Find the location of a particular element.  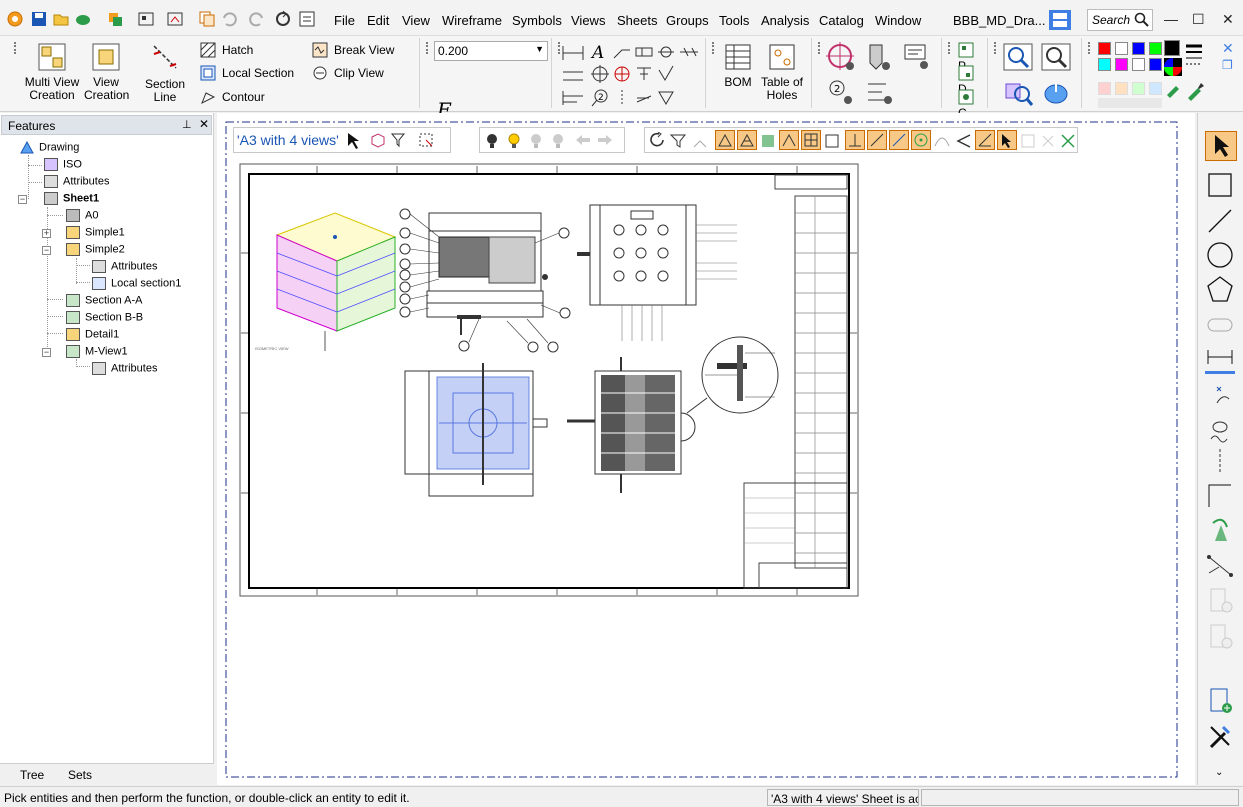

connect-tool-icon is located at coordinates (1221, 566).